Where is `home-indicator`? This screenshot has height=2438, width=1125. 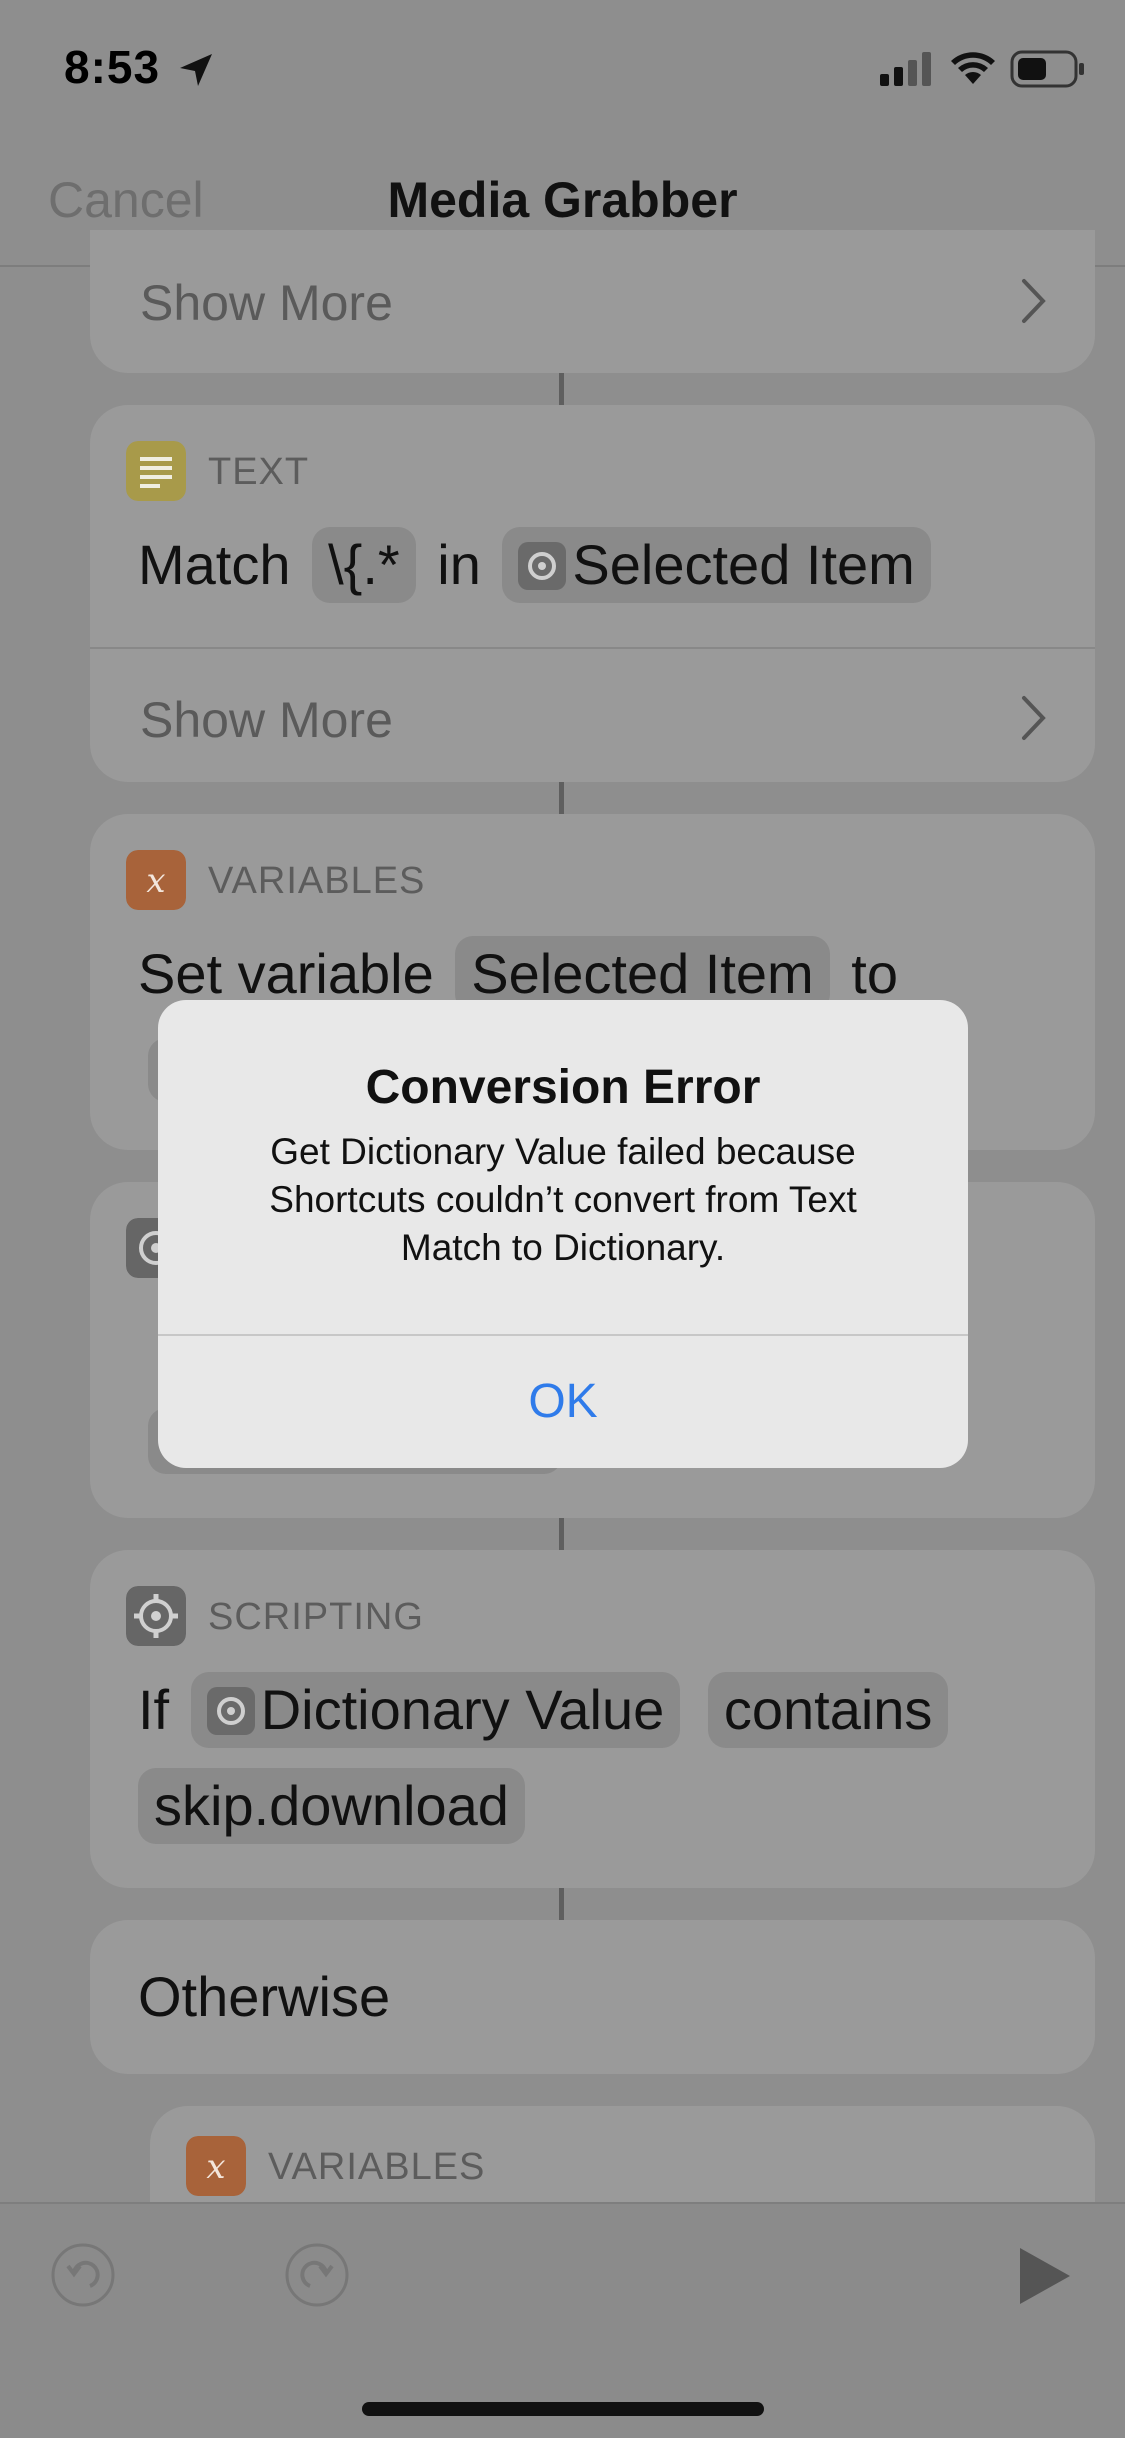 home-indicator is located at coordinates (563, 2409).